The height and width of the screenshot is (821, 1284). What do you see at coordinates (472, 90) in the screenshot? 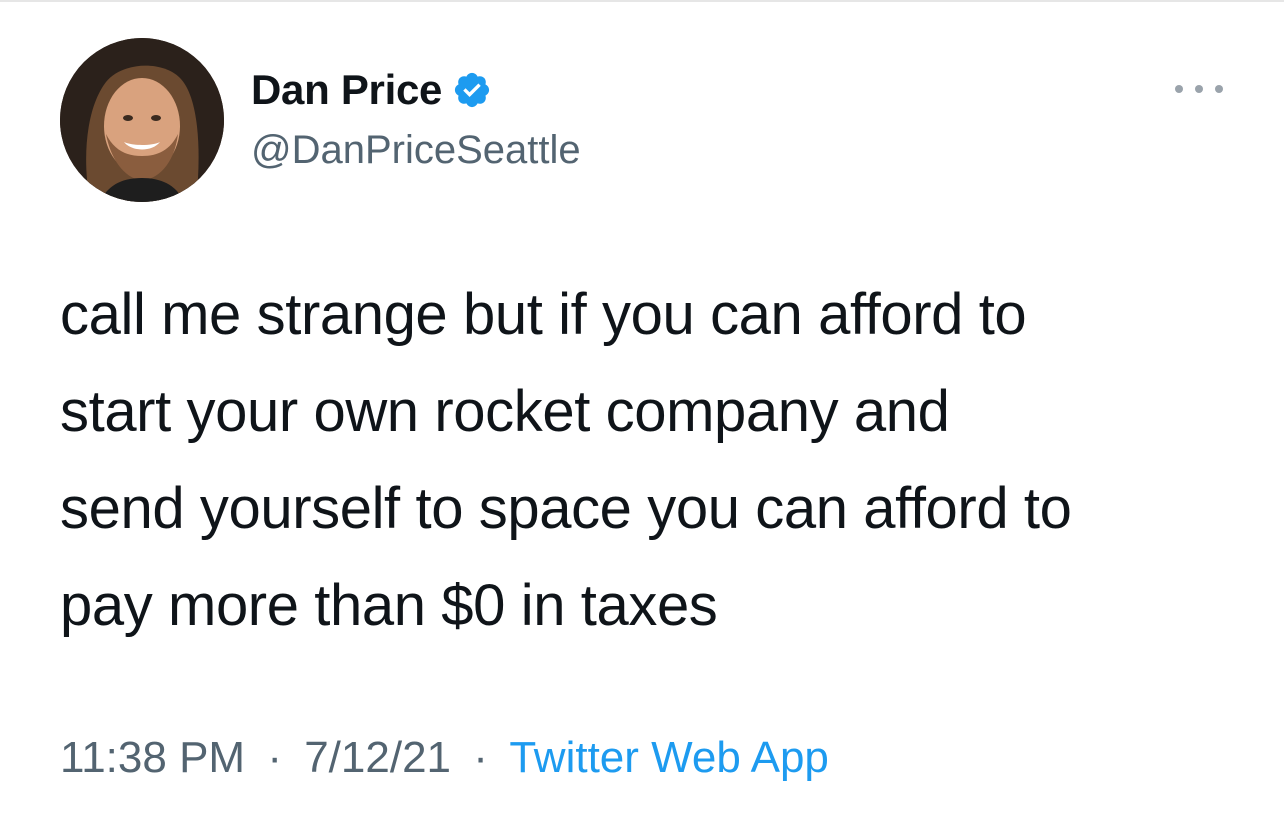
I see `verified-badge-icon` at bounding box center [472, 90].